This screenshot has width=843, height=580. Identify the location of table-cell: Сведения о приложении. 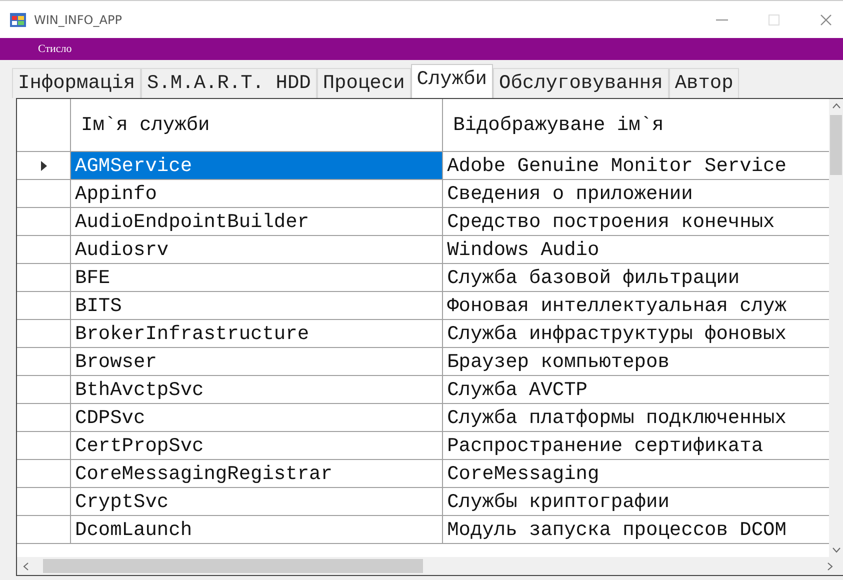
(636, 193).